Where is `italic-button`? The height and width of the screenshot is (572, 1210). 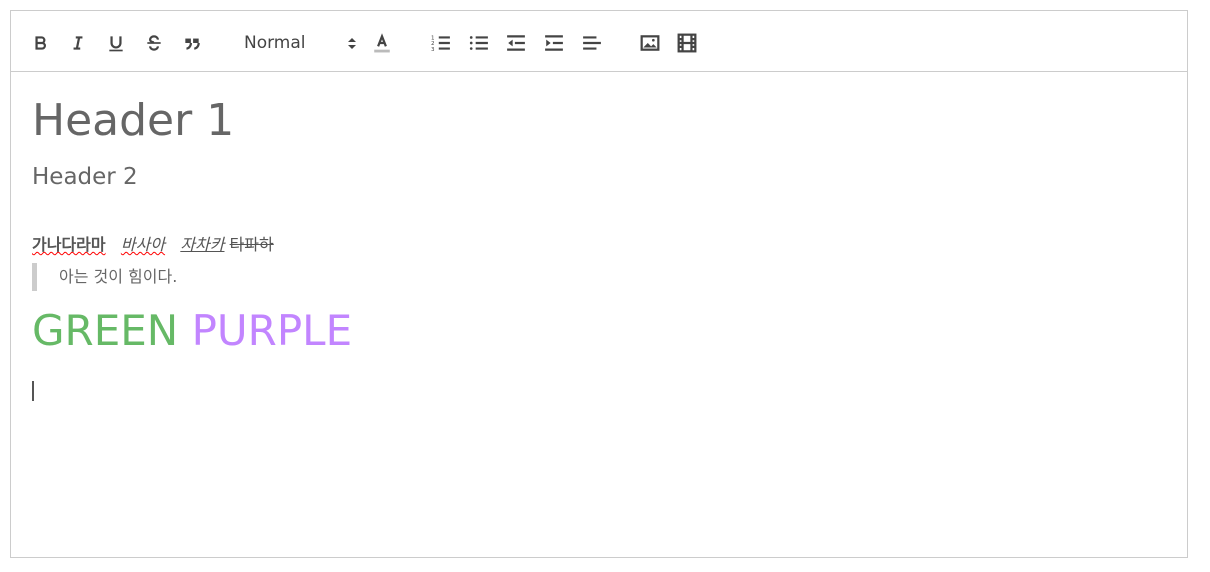 italic-button is located at coordinates (78, 43).